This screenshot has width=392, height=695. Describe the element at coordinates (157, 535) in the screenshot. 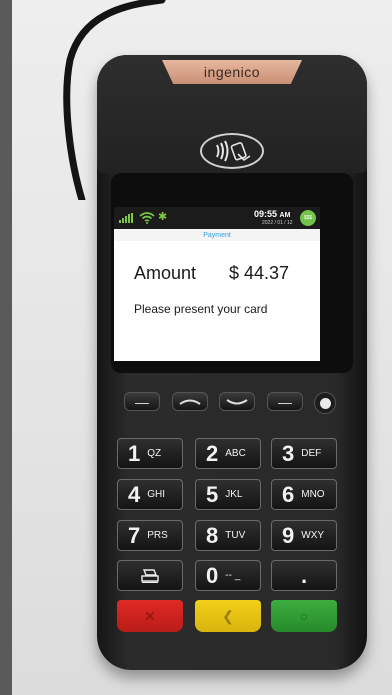

I see `key-letters: PRS` at that location.